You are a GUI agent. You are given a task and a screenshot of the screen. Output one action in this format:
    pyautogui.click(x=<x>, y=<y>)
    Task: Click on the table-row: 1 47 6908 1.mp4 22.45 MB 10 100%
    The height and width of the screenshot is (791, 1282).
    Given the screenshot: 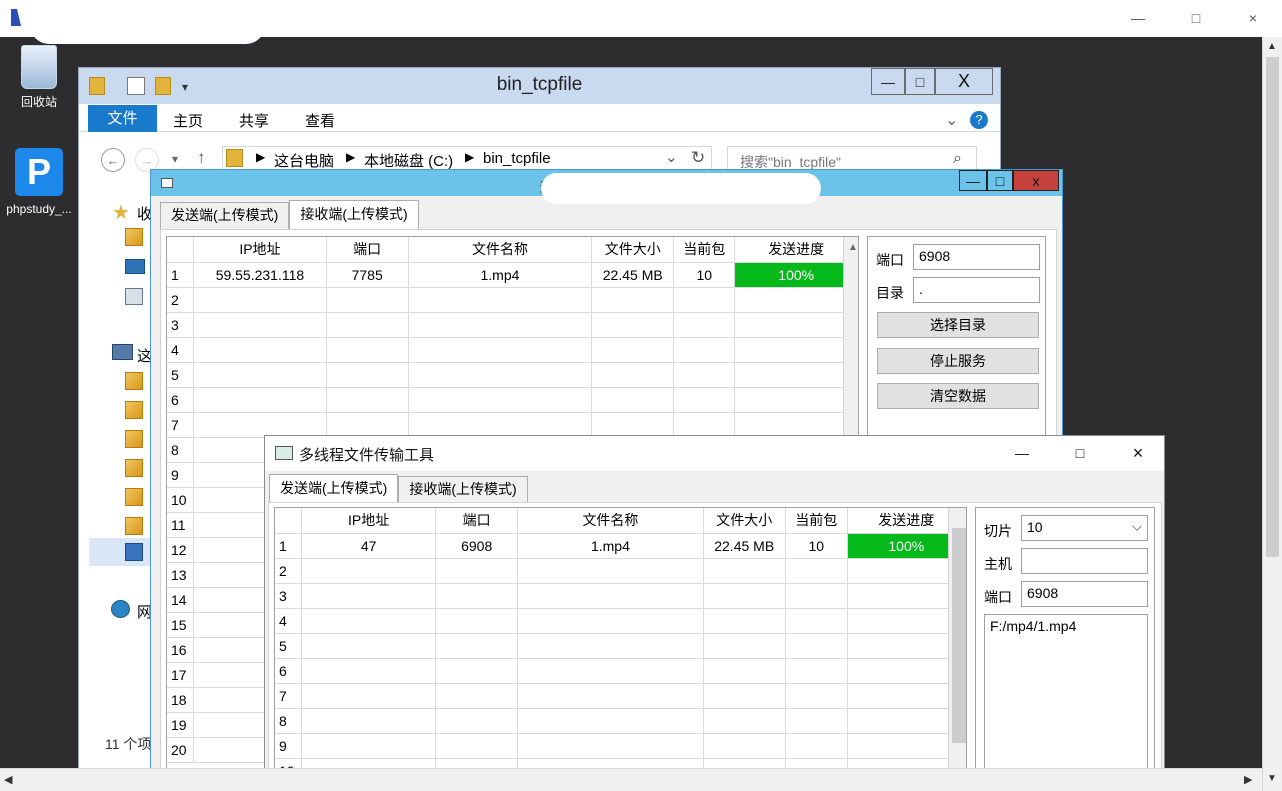 What is the action you would take?
    pyautogui.click(x=620, y=546)
    